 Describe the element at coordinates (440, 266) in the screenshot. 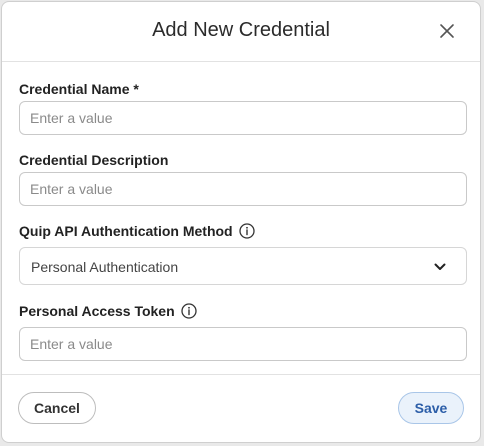

I see `chevron-down-icon` at that location.